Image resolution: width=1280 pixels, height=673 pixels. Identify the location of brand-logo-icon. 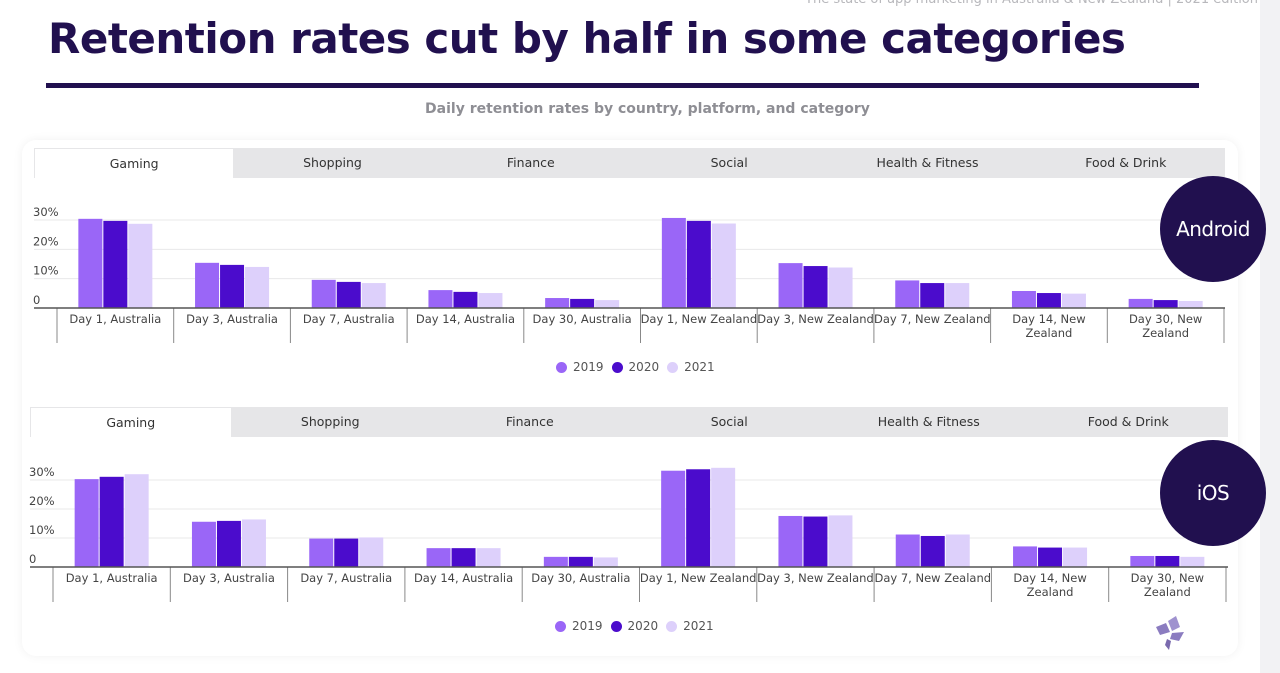
(1170, 633).